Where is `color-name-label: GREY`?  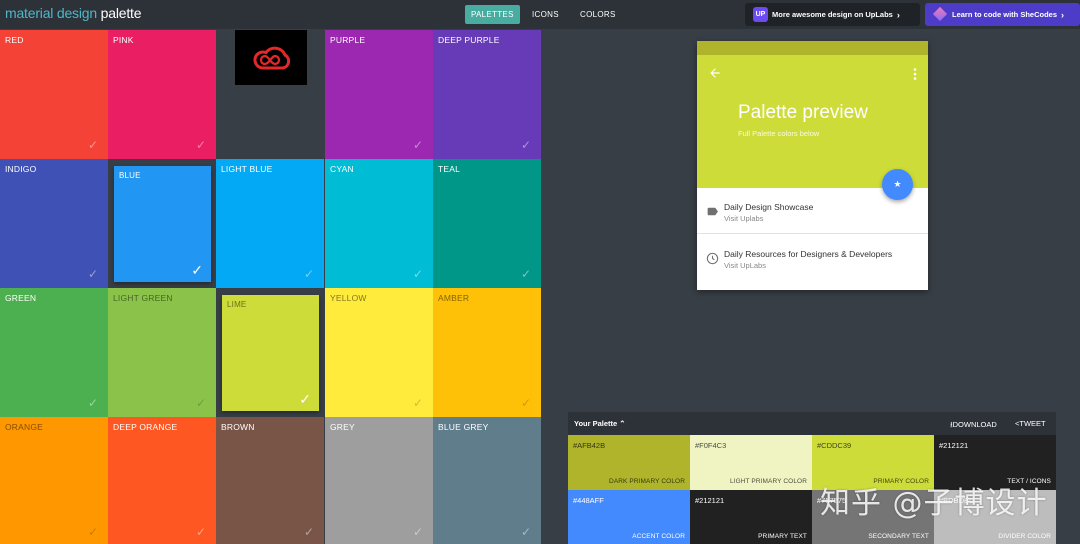
color-name-label: GREY is located at coordinates (342, 427).